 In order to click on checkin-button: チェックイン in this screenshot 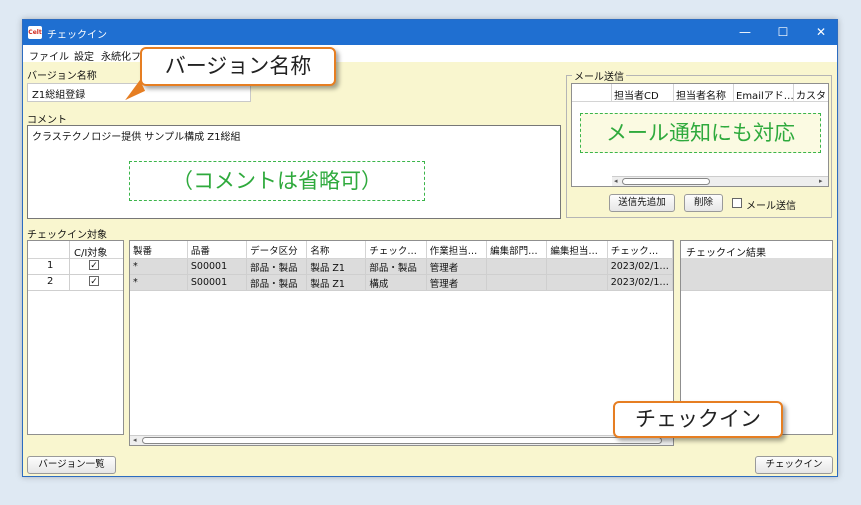, I will do `click(794, 465)`.